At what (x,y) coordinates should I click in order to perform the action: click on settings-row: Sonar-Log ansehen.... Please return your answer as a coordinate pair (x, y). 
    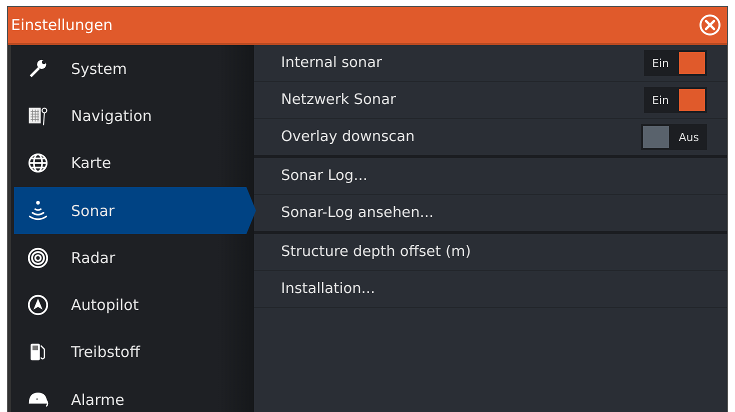
    Looking at the image, I should click on (490, 214).